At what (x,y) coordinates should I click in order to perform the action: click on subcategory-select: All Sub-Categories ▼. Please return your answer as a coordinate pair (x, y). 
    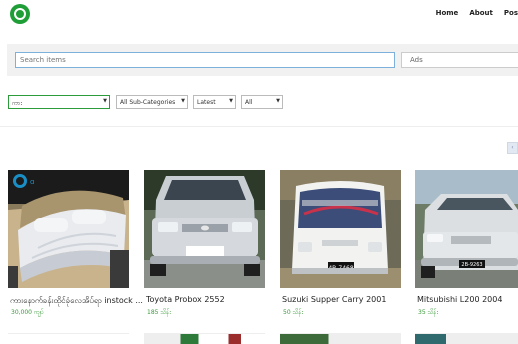
    Looking at the image, I should click on (152, 102).